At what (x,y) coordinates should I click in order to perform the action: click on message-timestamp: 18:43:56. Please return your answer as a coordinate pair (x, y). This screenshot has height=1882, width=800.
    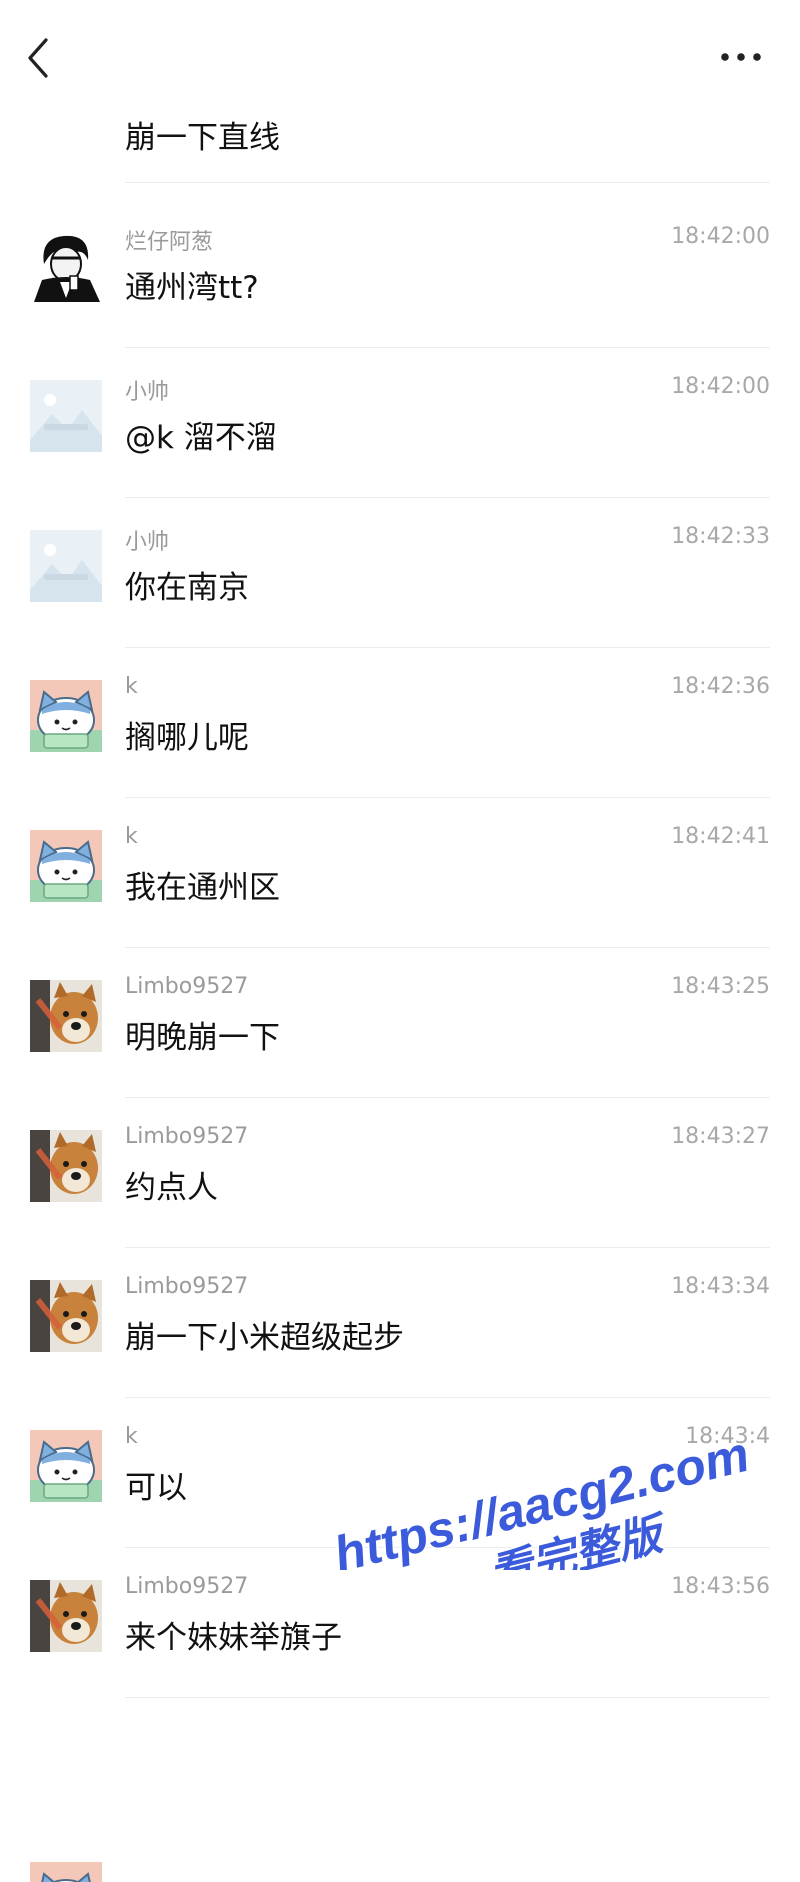
    Looking at the image, I should click on (720, 1586).